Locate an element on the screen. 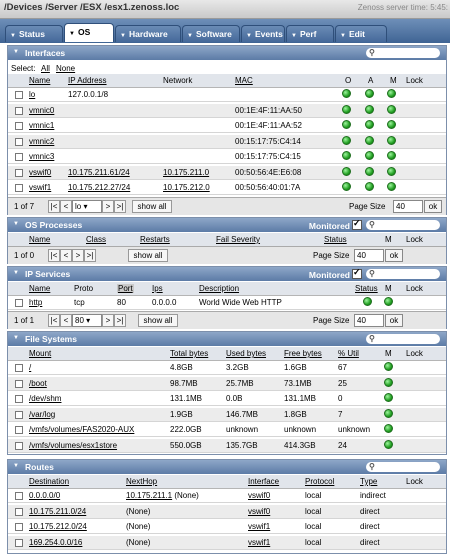 This screenshot has width=450, height=558. col-protocol: Protocol is located at coordinates (319, 481).